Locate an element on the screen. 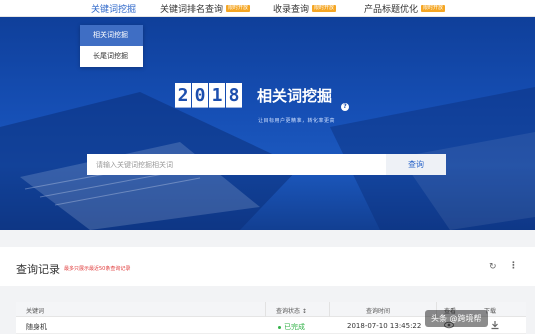 This screenshot has width=535, height=334. row-status: 已完成 is located at coordinates (291, 327).